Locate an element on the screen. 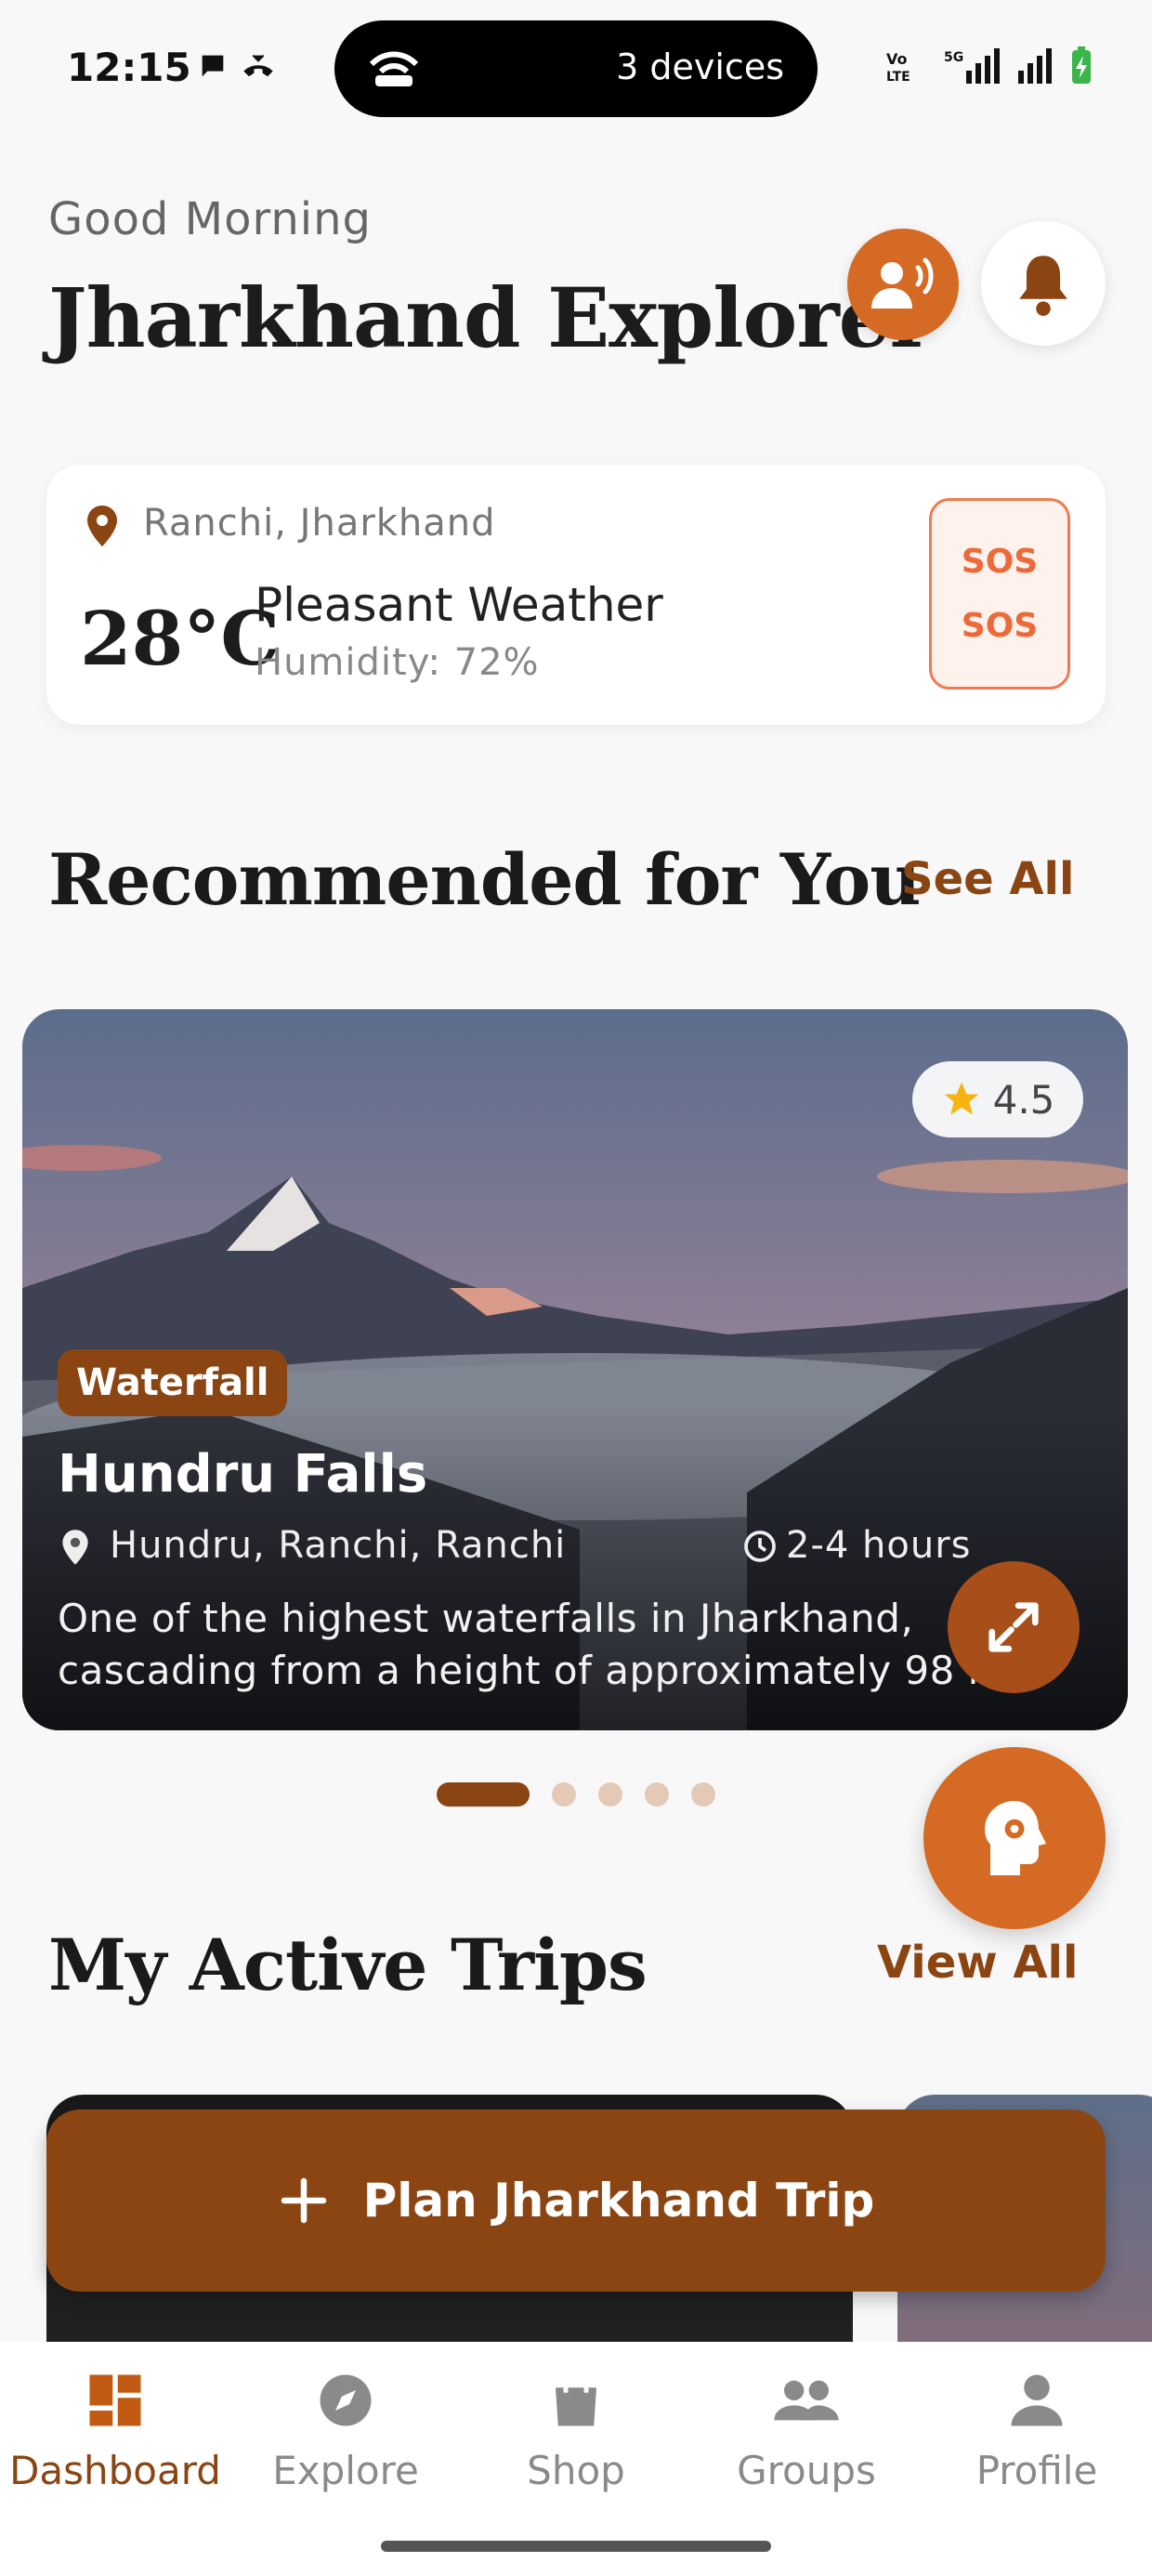  rating-badge: 4.5 is located at coordinates (997, 1099).